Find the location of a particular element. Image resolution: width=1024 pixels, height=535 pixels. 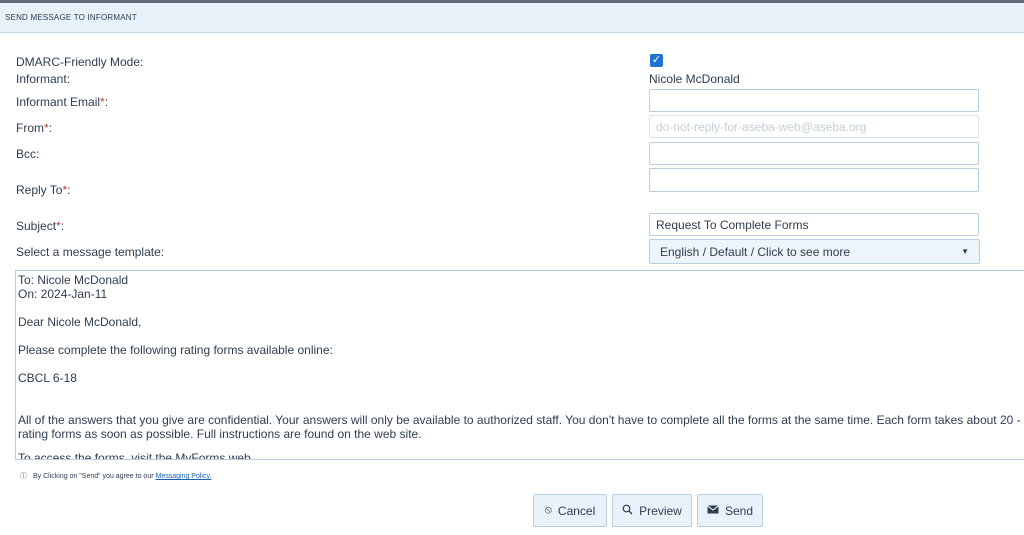

message-line: On: 2024-Jan-11 is located at coordinates (63, 294).